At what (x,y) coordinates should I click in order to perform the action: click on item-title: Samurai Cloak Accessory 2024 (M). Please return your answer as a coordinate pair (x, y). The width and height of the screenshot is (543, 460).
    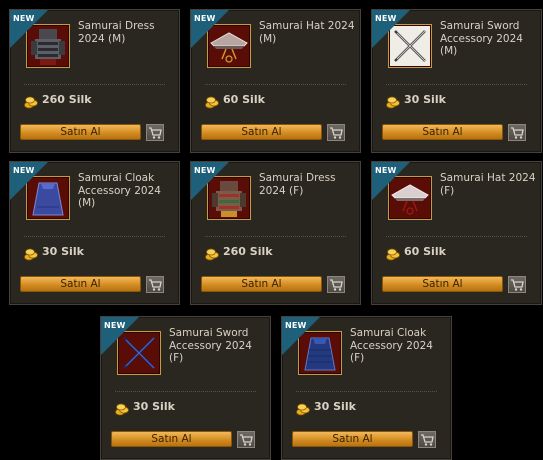
    Looking at the image, I should click on (119, 190).